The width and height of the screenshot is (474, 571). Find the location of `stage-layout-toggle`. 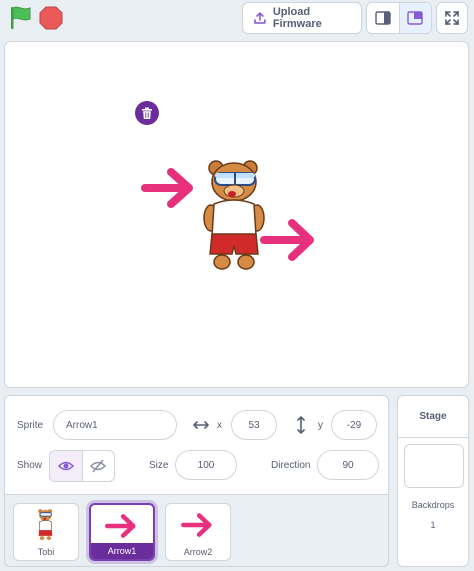

stage-layout-toggle is located at coordinates (399, 18).